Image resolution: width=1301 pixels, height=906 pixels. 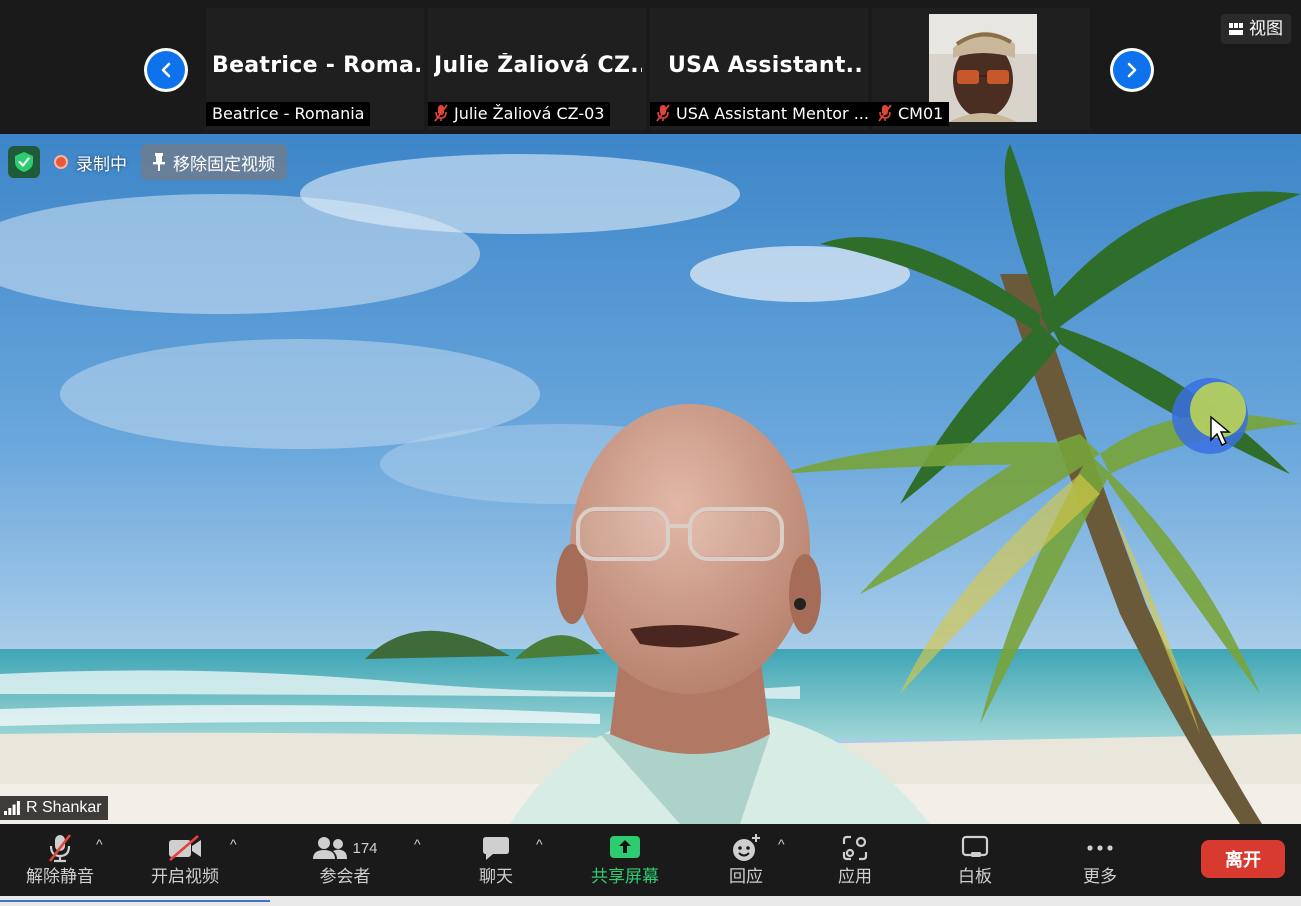 I want to click on whiteboard-button: 白板, so click(x=975, y=861).